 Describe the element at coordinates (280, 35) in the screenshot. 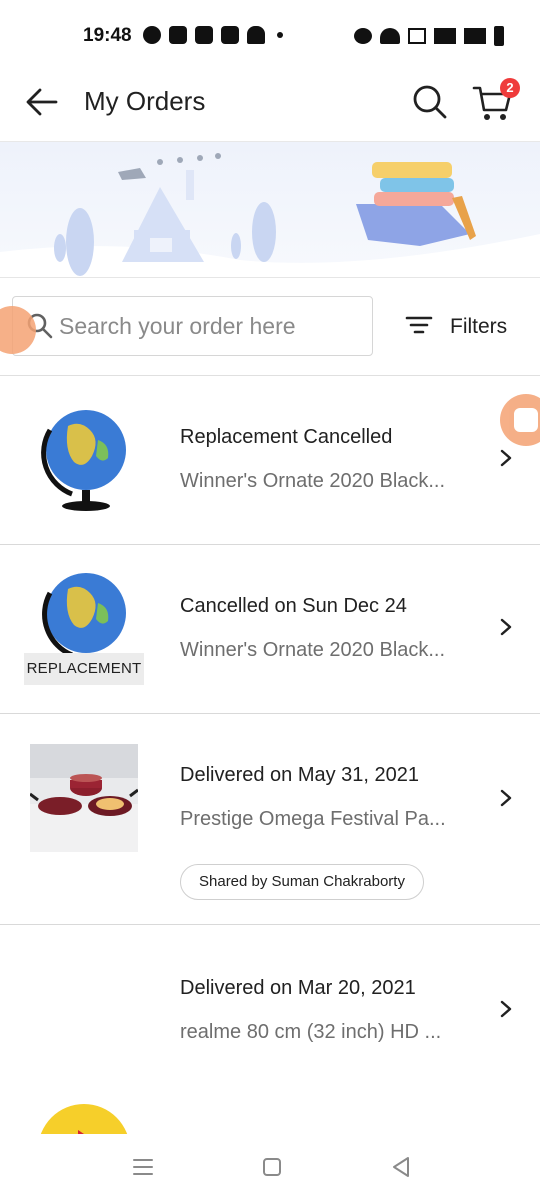

I see `more-notifications-icon` at that location.